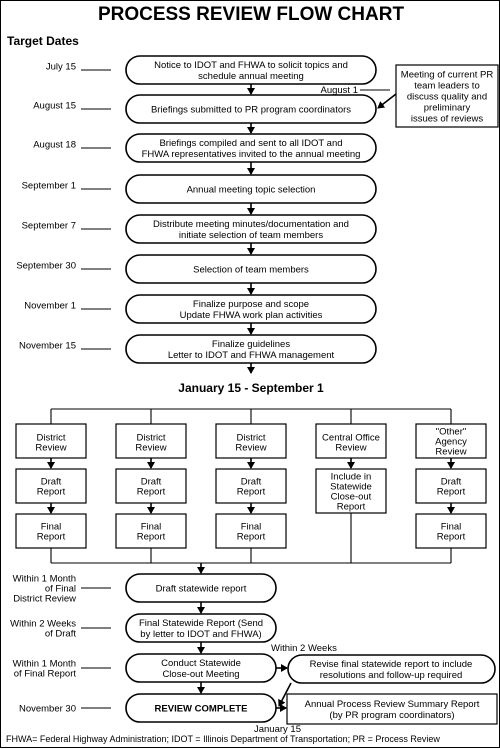 The height and width of the screenshot is (749, 500). I want to click on final-step-text: Draft statewide report, so click(201, 589).